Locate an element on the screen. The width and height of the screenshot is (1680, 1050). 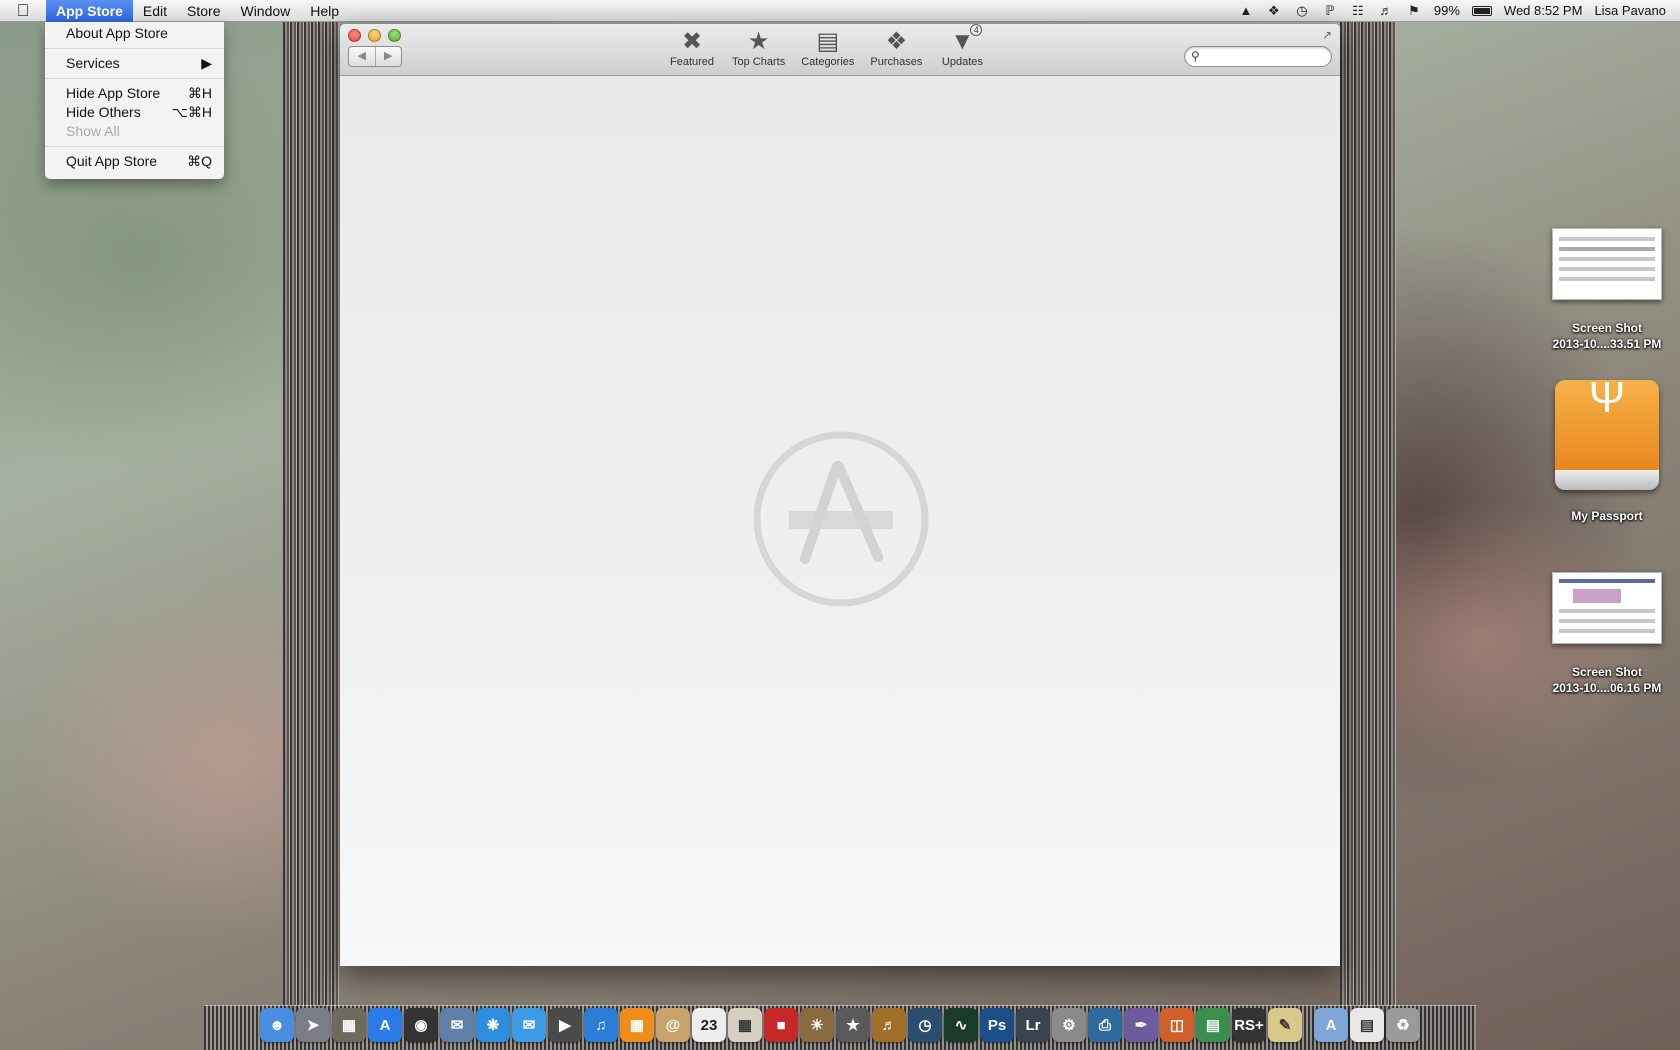
launchpad-icon: ➤ is located at coordinates (313, 1025).